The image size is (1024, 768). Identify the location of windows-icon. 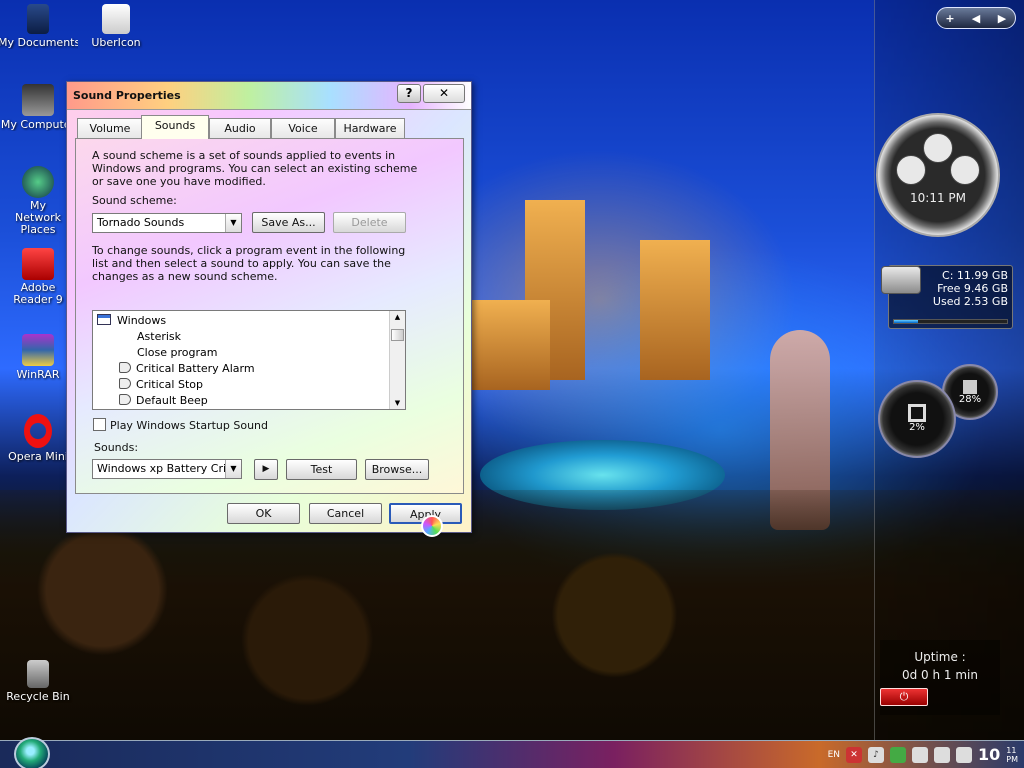
(104, 319).